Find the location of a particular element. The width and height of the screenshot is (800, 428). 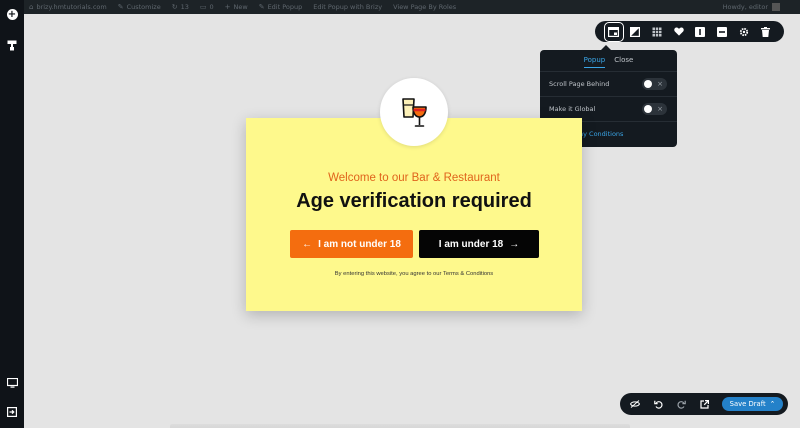

make-global-toggle: × is located at coordinates (654, 109).